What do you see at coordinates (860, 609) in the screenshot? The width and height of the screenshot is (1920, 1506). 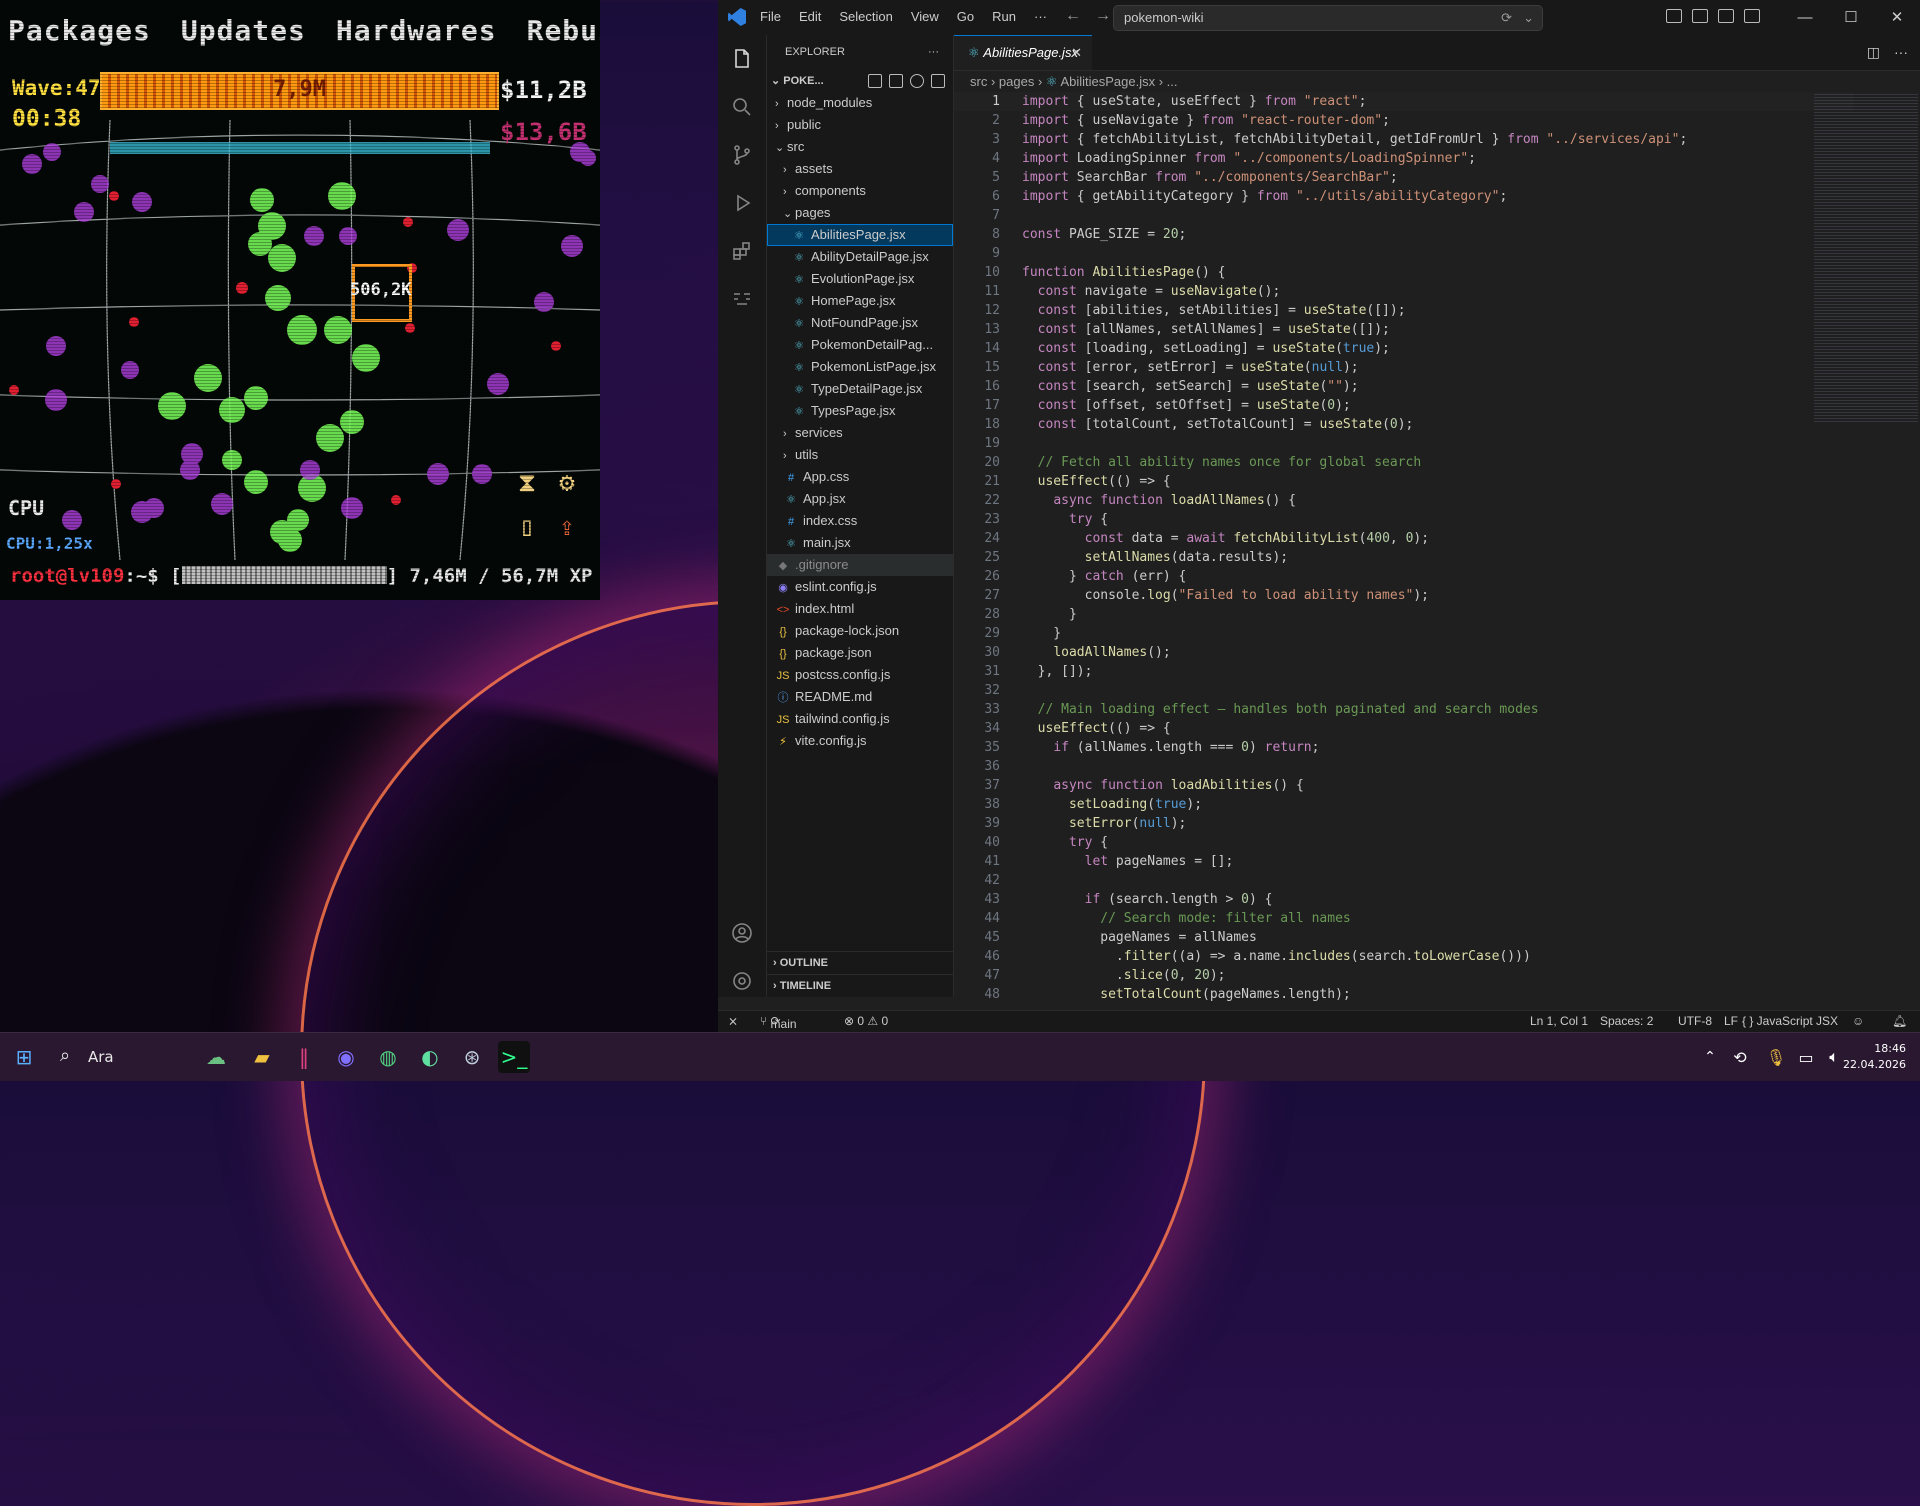 I see `file-item: <> index.html` at bounding box center [860, 609].